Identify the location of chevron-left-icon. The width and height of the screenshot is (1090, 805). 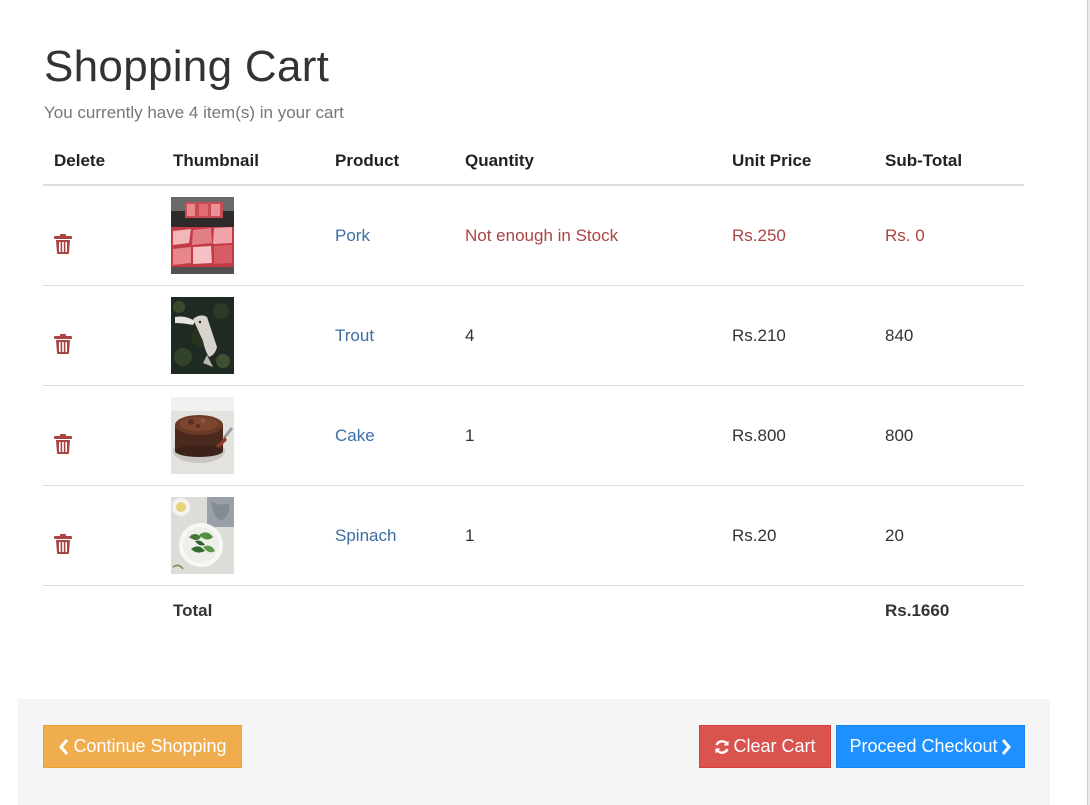
(64, 746).